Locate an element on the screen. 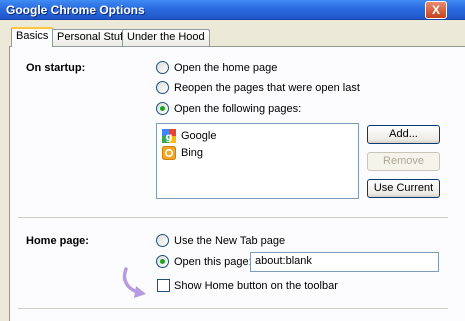 This screenshot has height=321, width=465. show-home-button-checkbox is located at coordinates (163, 285).